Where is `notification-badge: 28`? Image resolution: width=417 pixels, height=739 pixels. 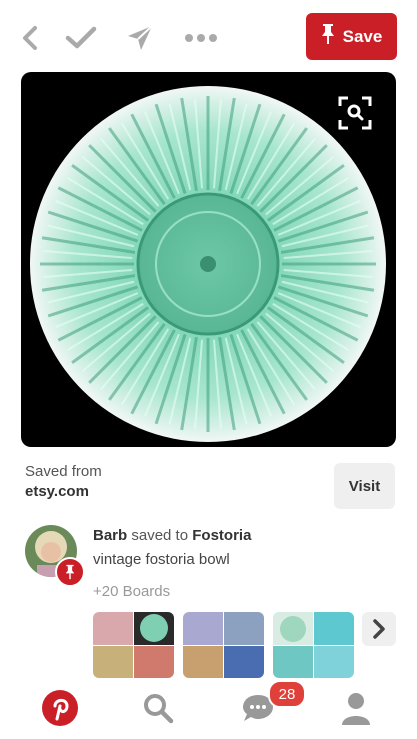 notification-badge: 28 is located at coordinates (287, 694).